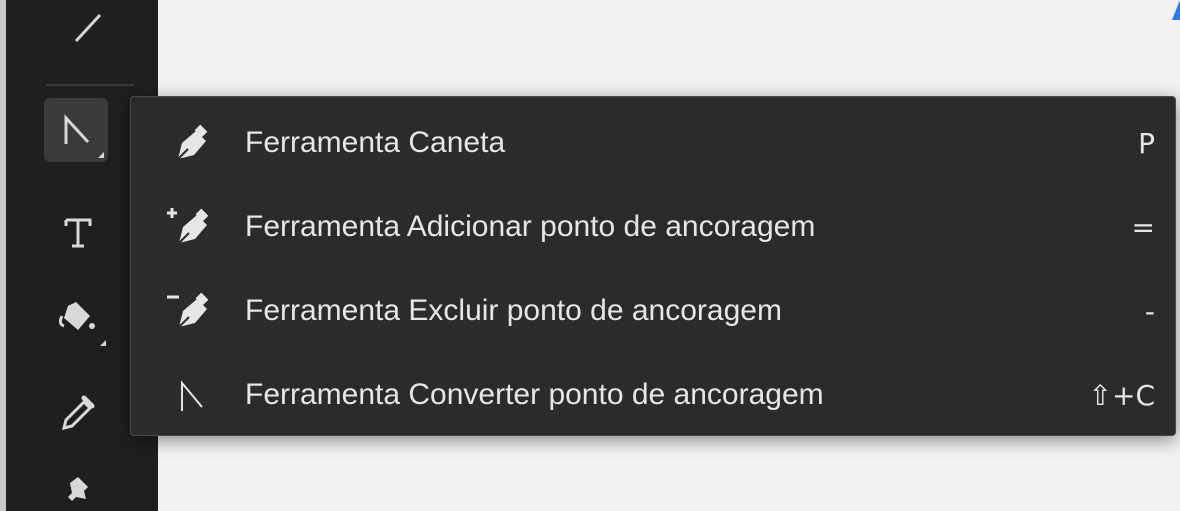 The width and height of the screenshot is (1180, 511). Describe the element at coordinates (1149, 311) in the screenshot. I see `menu-item-shortcut: -` at that location.